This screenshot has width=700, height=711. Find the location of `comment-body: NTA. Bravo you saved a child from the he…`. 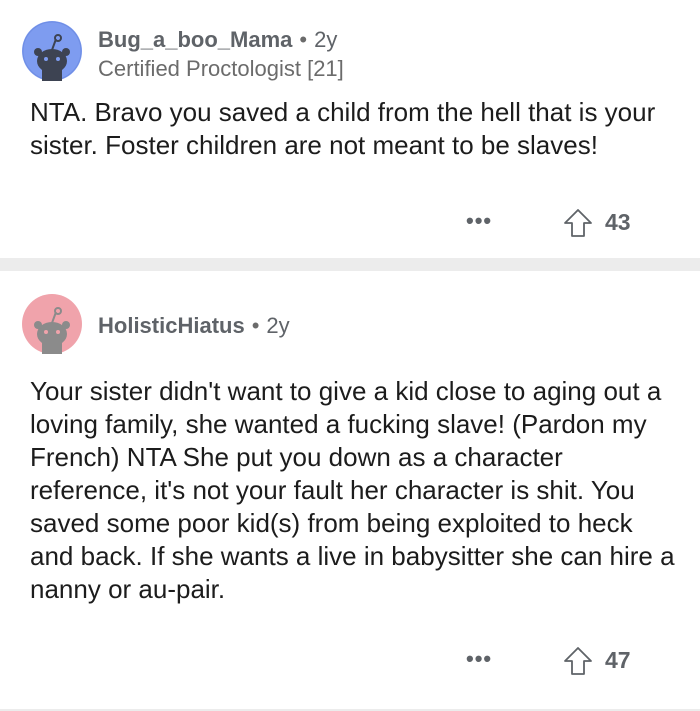

comment-body: NTA. Bravo you saved a child from the he… is located at coordinates (343, 128).